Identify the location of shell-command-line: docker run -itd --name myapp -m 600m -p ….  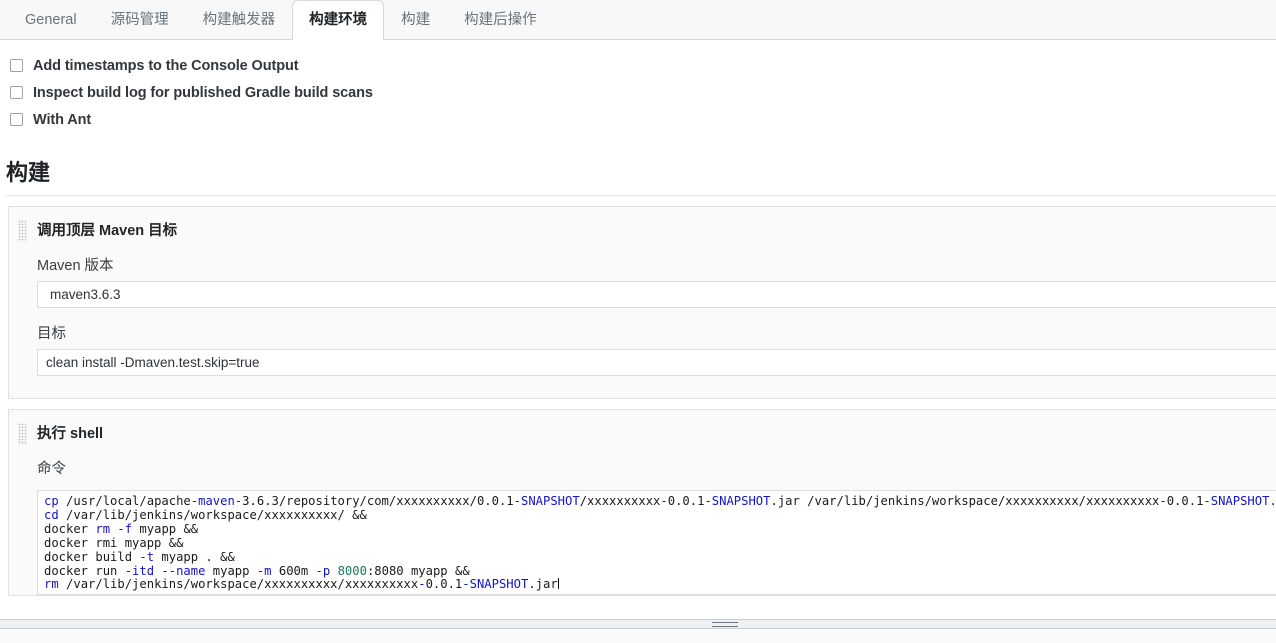
(660, 571).